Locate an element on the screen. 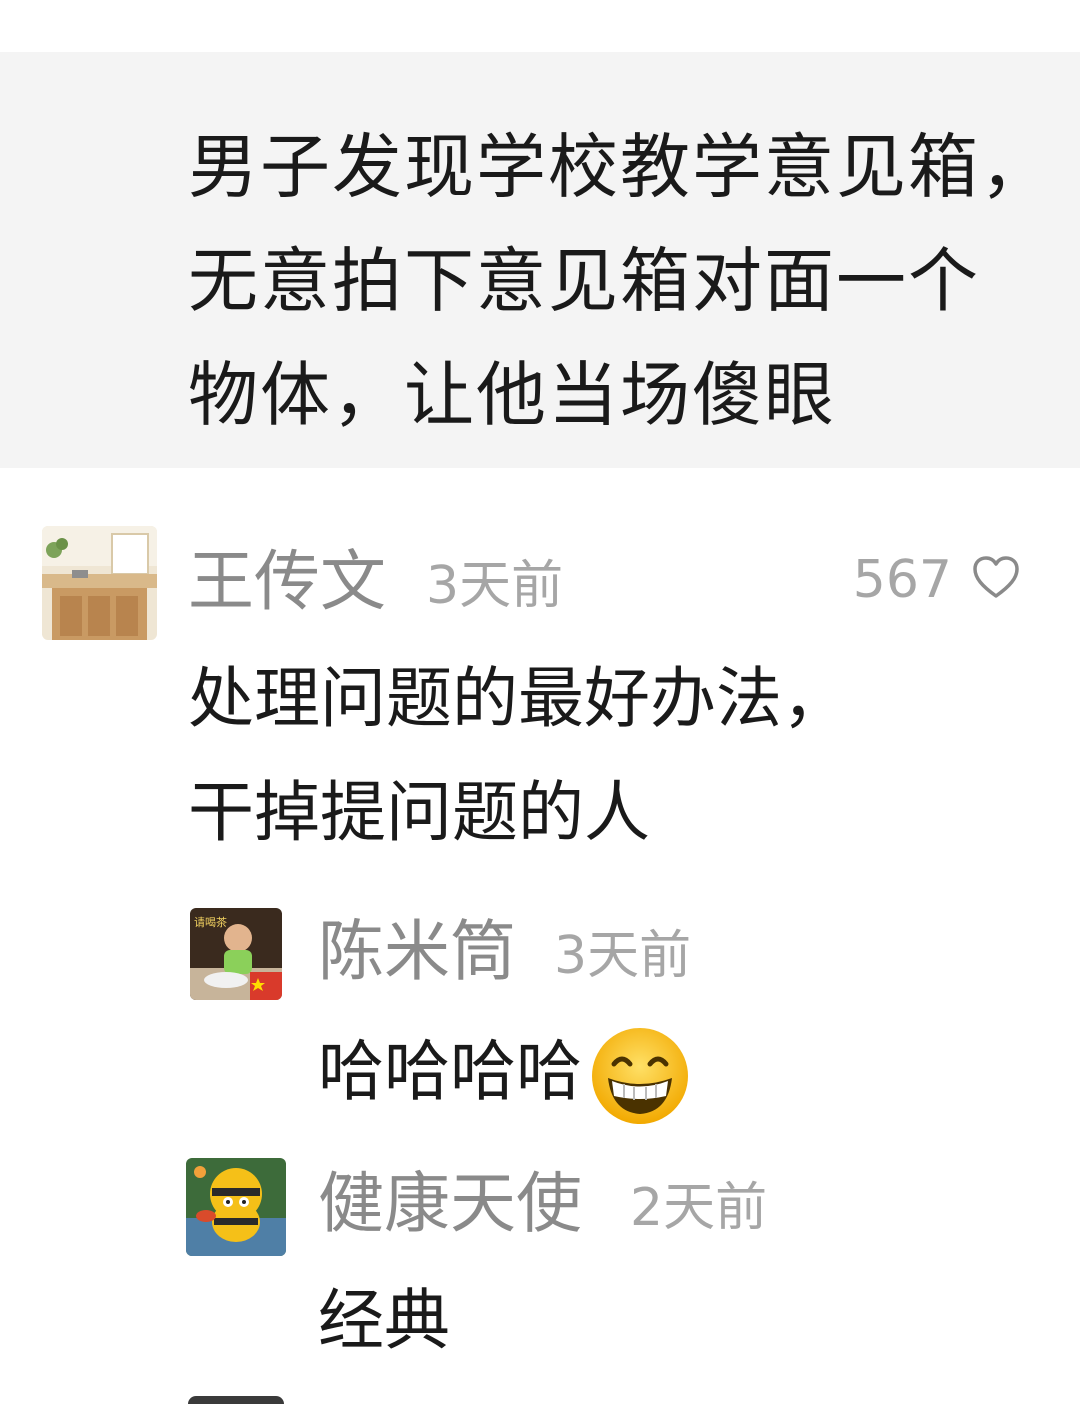  child-photo-avatar: 请喝茶 is located at coordinates (236, 954).